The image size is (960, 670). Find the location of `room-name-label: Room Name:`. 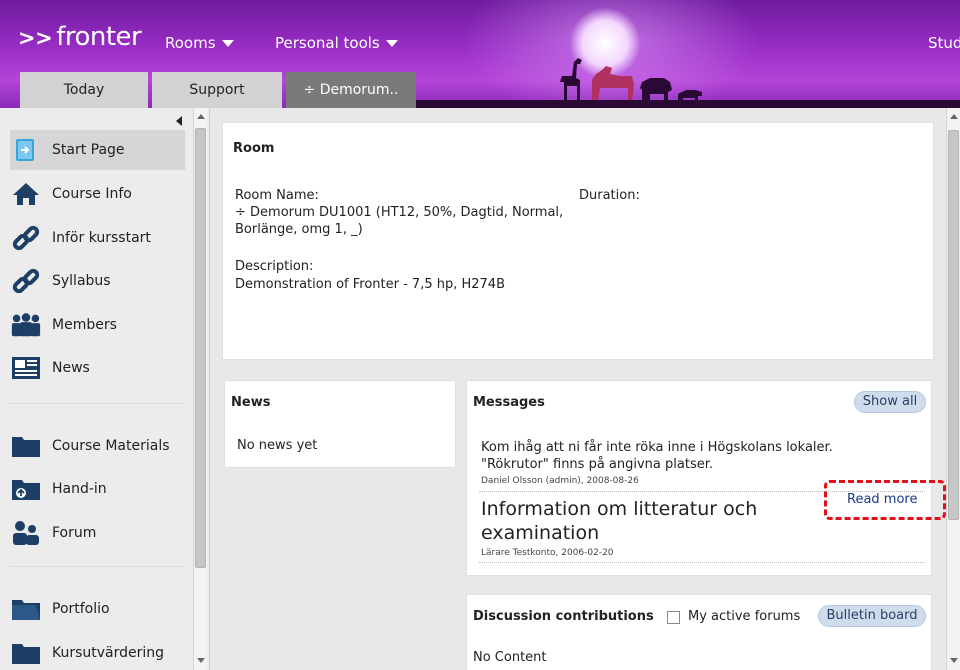

room-name-label: Room Name: is located at coordinates (277, 195).